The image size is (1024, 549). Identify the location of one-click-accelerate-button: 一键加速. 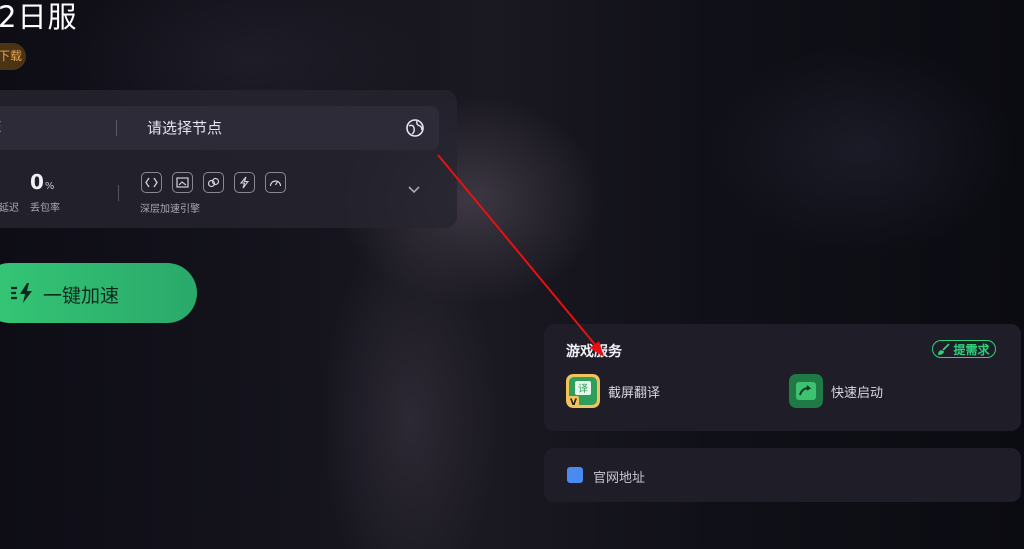
(98, 293).